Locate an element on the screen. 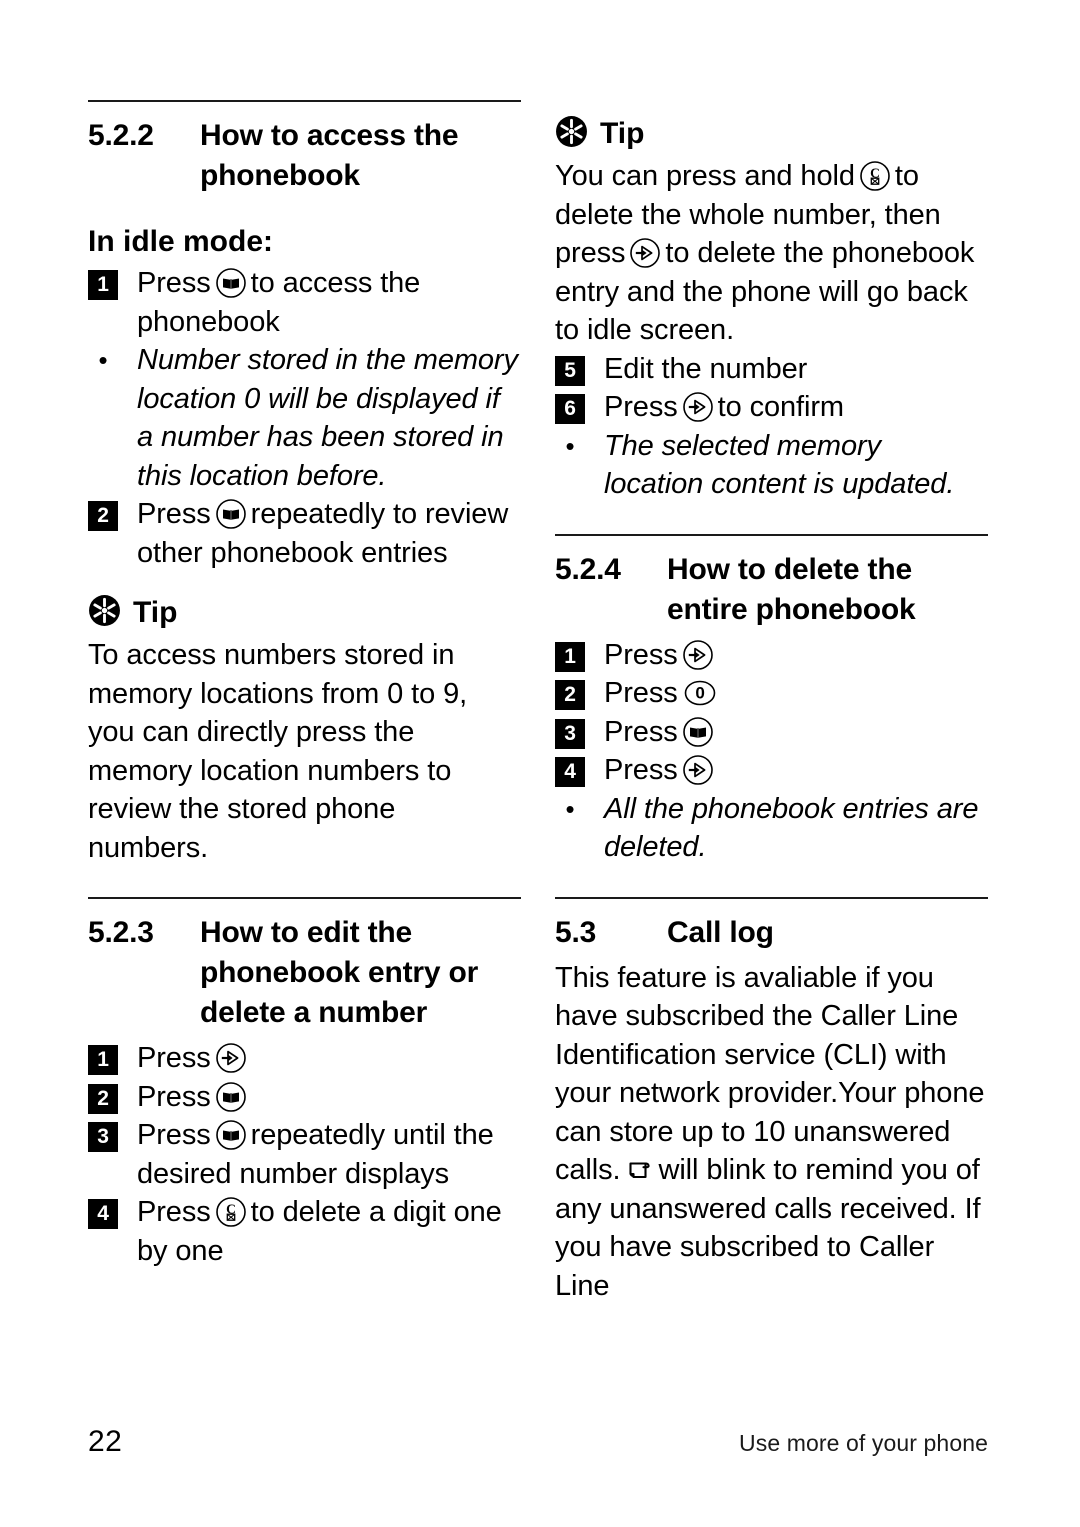 This screenshot has width=1080, height=1527. section-heading-53: 5.3 Call log is located at coordinates (771, 933).